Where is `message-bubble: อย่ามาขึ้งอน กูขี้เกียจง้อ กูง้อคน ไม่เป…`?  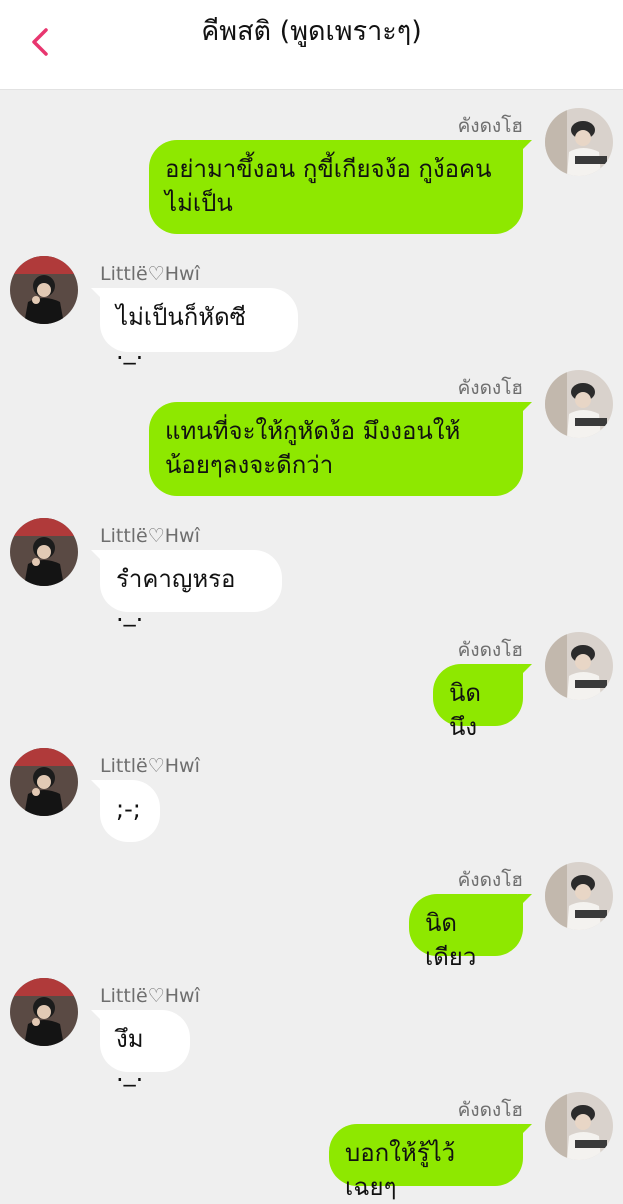
message-bubble: อย่ามาขึ้งอน กูขี้เกียจง้อ กูง้อคน ไม่เป… is located at coordinates (340, 187).